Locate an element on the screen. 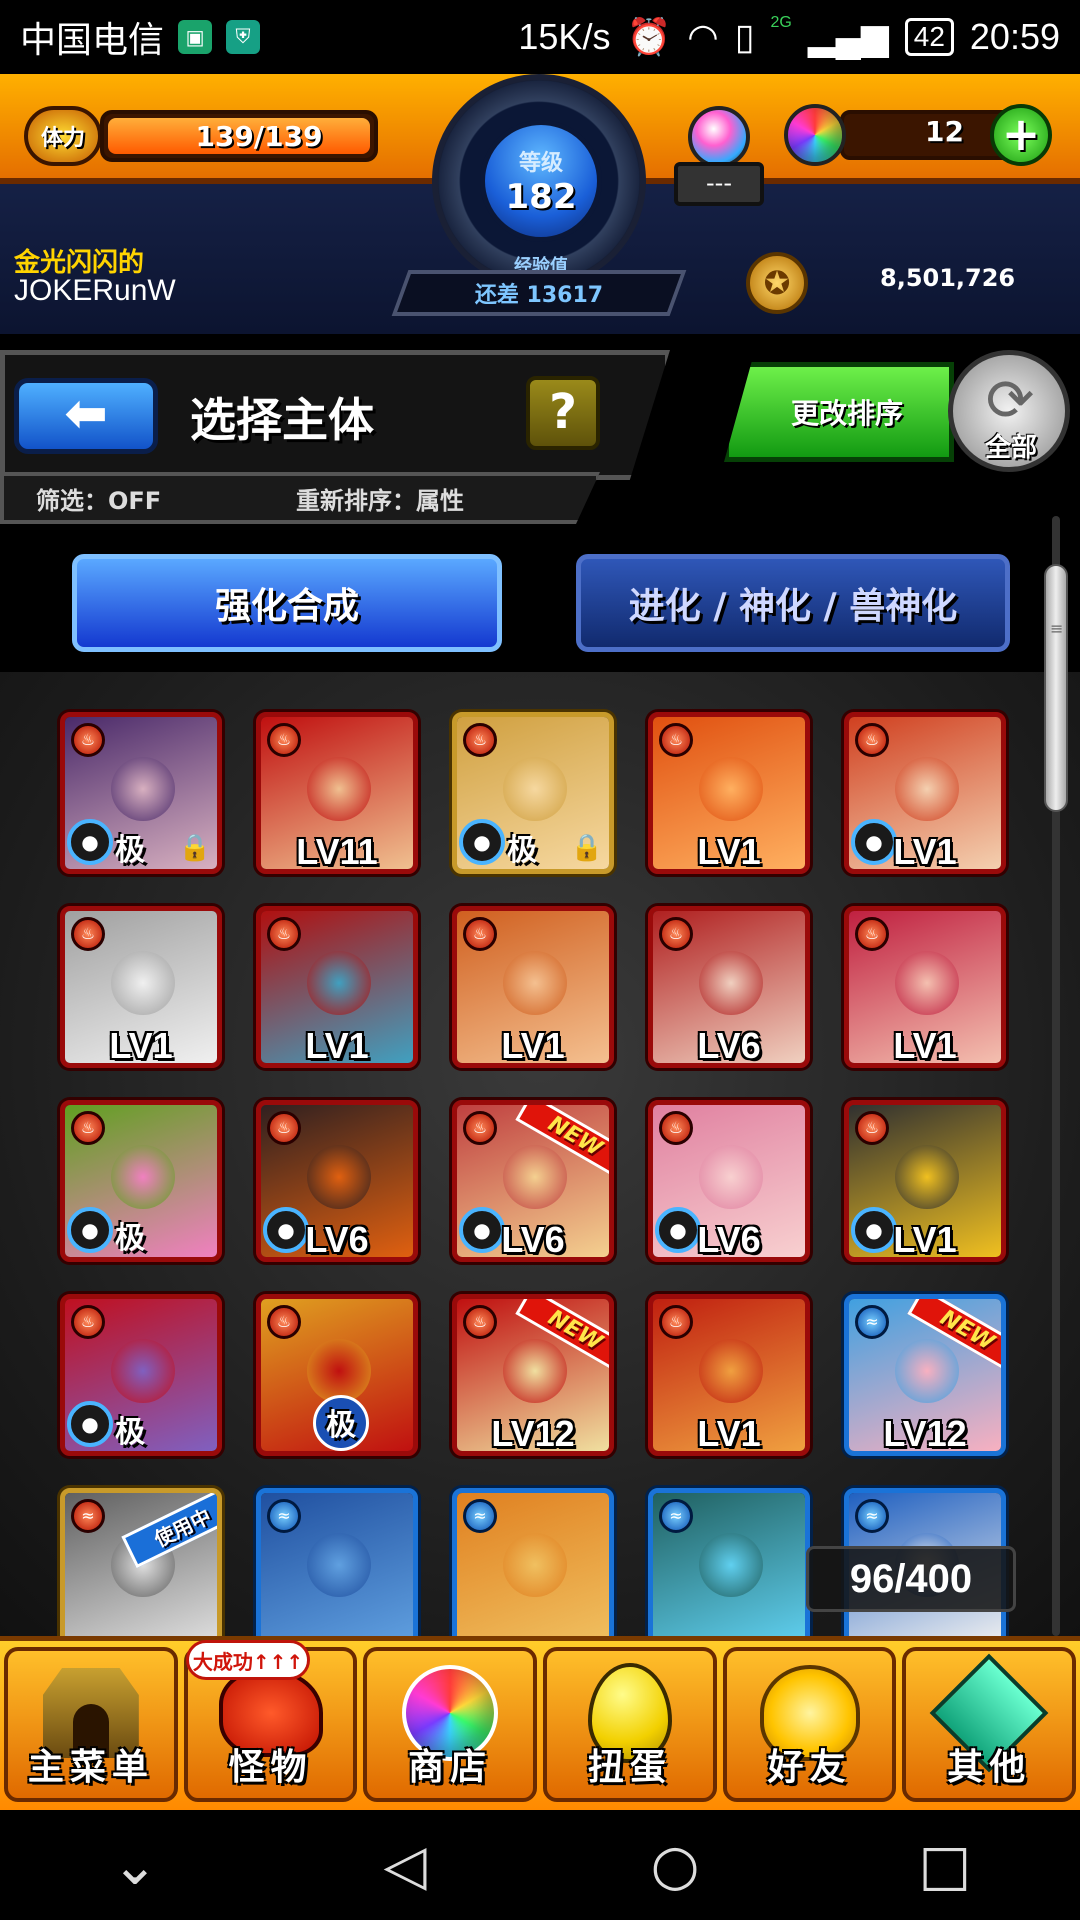 This screenshot has width=1080, height=1920. signal-icon: ▂▄▆ is located at coordinates (848, 36).